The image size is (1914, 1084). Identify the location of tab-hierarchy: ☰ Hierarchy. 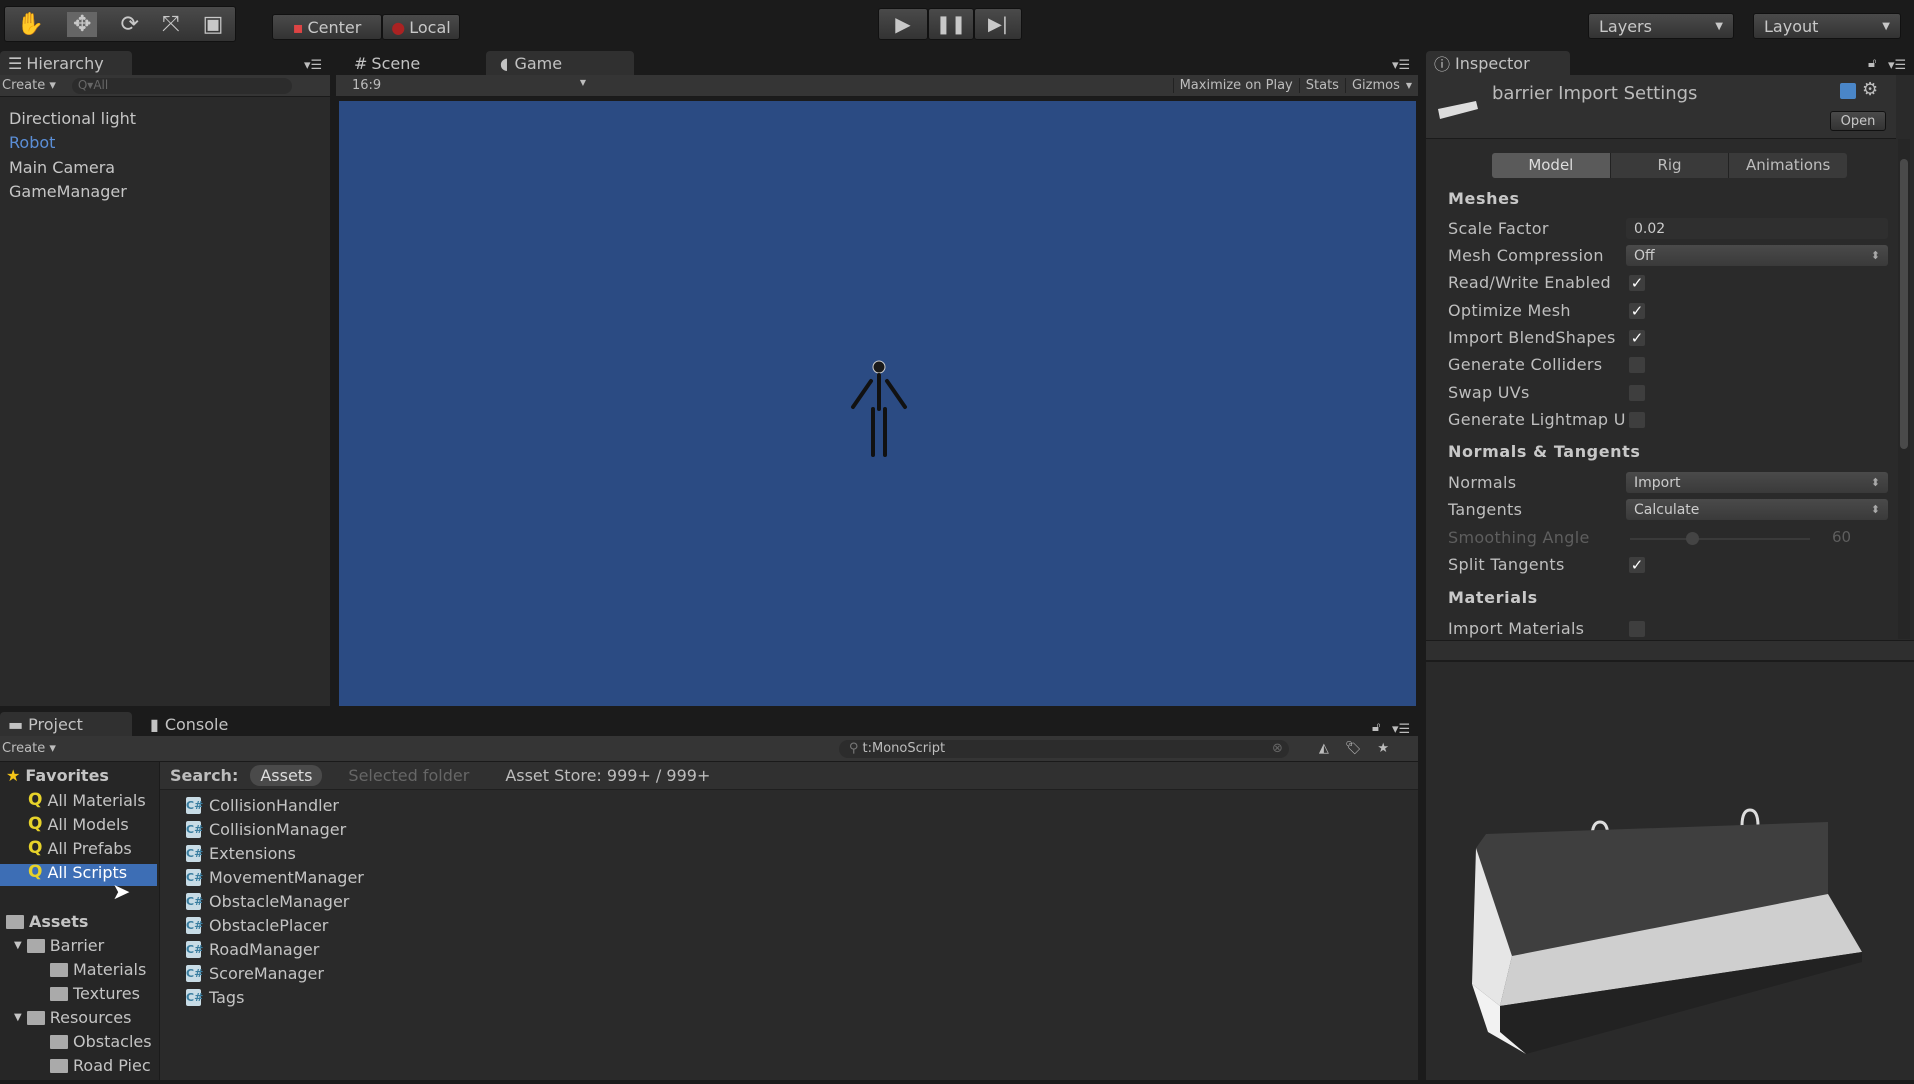
(66, 63).